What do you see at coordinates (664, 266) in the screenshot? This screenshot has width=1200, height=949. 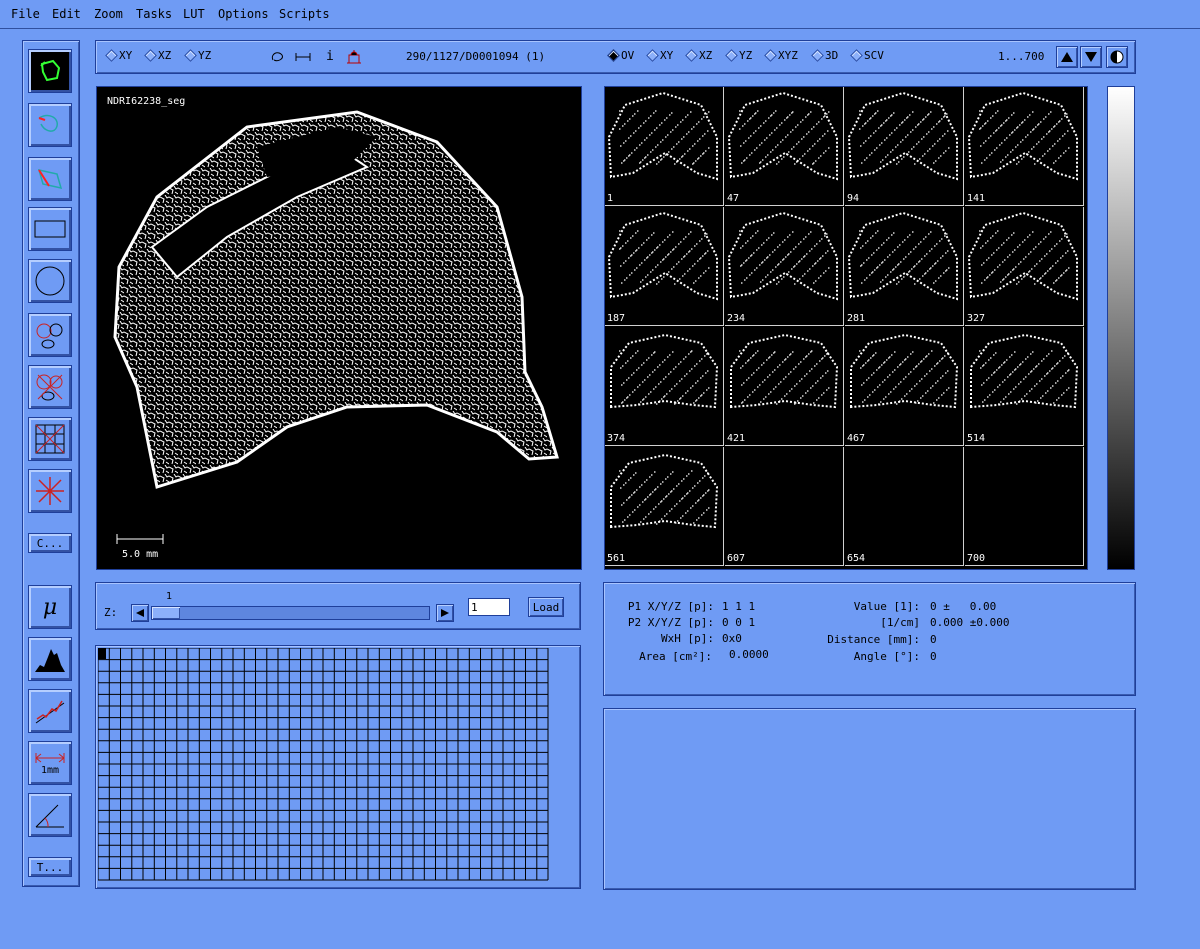 I see `thumbnail-cell: 187` at bounding box center [664, 266].